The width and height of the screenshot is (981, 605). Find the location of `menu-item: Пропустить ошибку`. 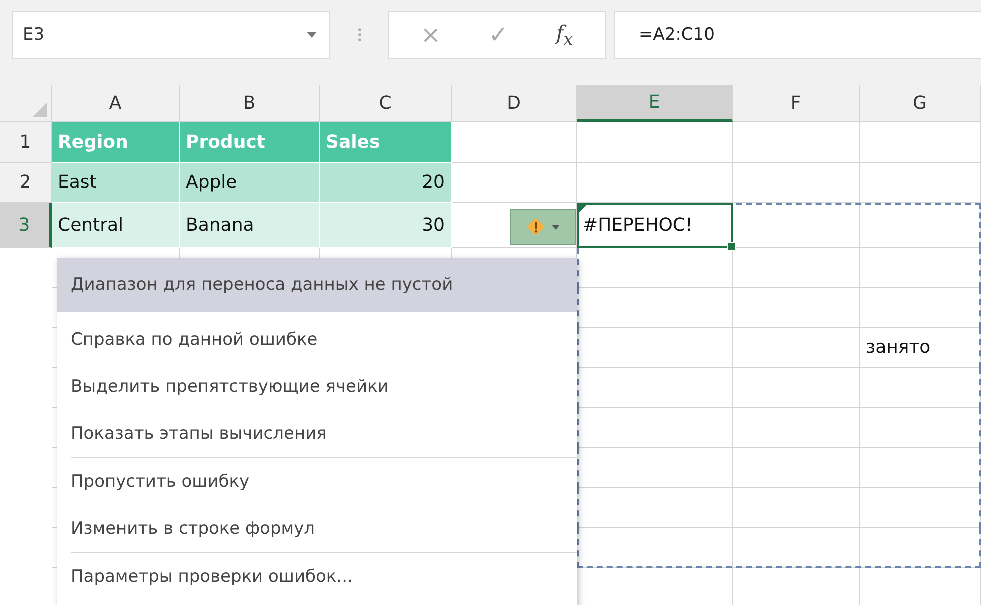

menu-item: Пропустить ошибку is located at coordinates (317, 481).